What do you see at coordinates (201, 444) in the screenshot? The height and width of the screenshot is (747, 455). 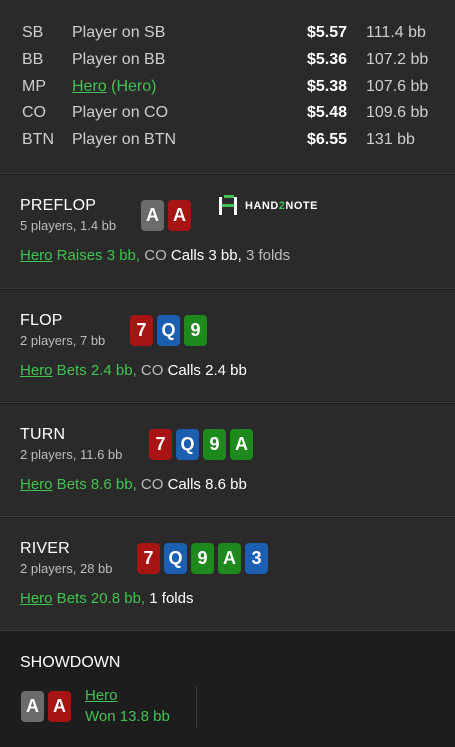 I see `board-cards: 7 Q 9 A` at bounding box center [201, 444].